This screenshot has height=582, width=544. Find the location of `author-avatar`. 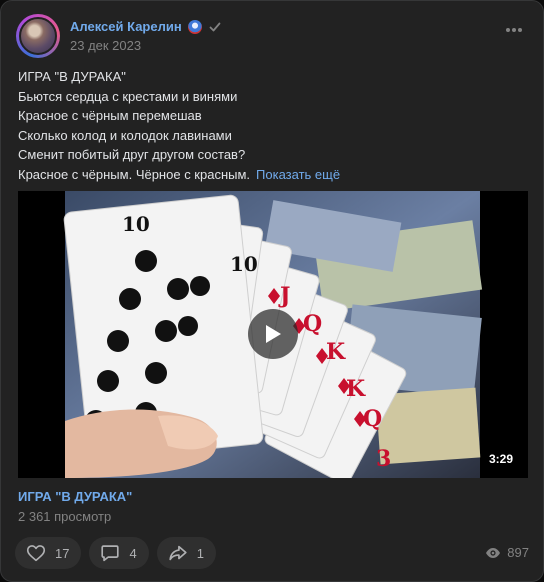

author-avatar is located at coordinates (38, 36).